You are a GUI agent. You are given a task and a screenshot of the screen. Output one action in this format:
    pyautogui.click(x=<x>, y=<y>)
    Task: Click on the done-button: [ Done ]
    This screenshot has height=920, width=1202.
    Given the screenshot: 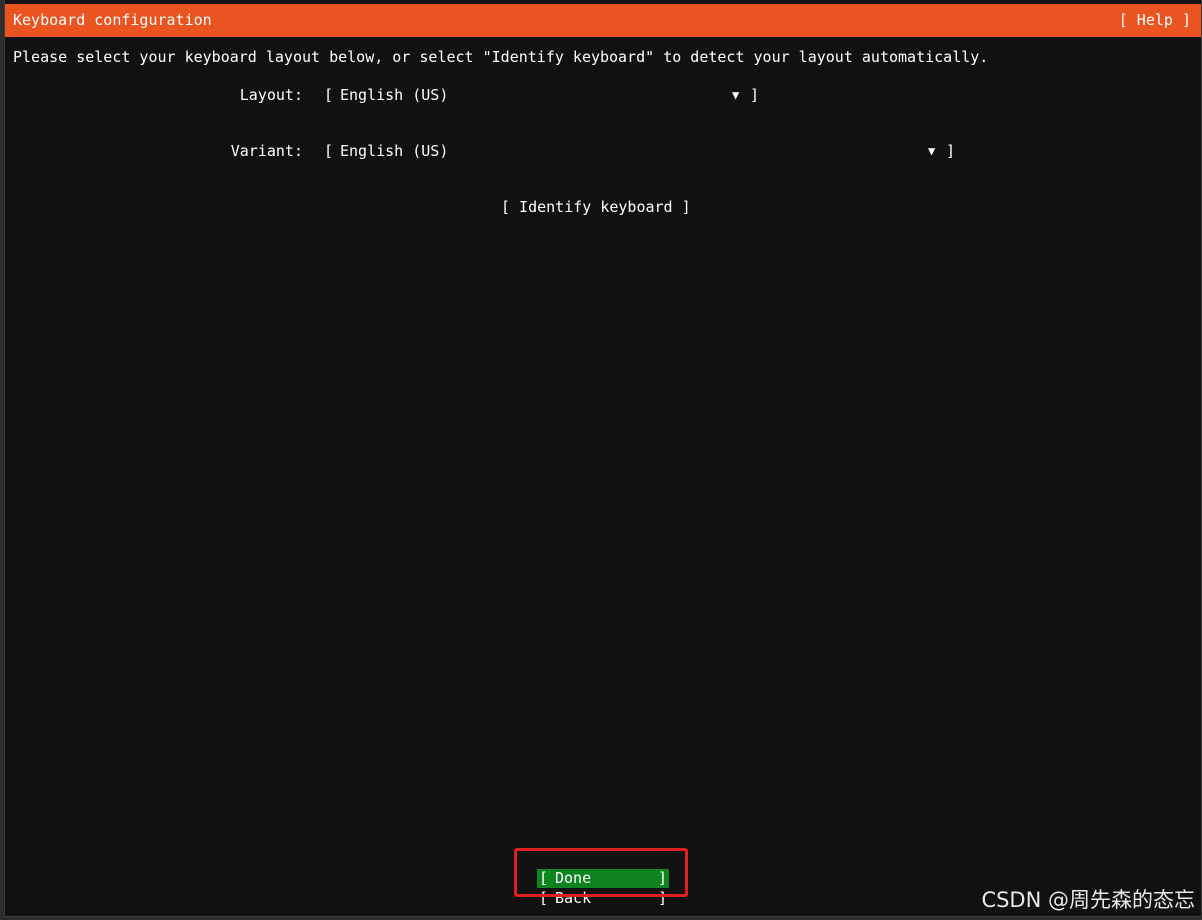 What is the action you would take?
    pyautogui.click(x=603, y=878)
    